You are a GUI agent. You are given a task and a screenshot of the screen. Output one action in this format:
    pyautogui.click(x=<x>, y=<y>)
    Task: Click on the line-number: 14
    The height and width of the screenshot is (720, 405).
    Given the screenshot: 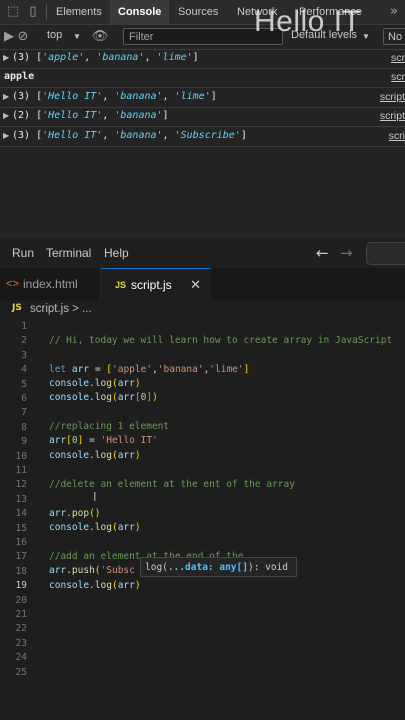 What is the action you would take?
    pyautogui.click(x=21, y=514)
    